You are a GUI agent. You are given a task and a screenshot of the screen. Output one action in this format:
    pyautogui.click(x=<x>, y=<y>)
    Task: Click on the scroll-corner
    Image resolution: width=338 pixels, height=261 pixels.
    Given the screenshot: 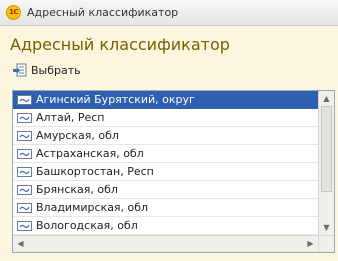 What is the action you would take?
    pyautogui.click(x=326, y=243)
    